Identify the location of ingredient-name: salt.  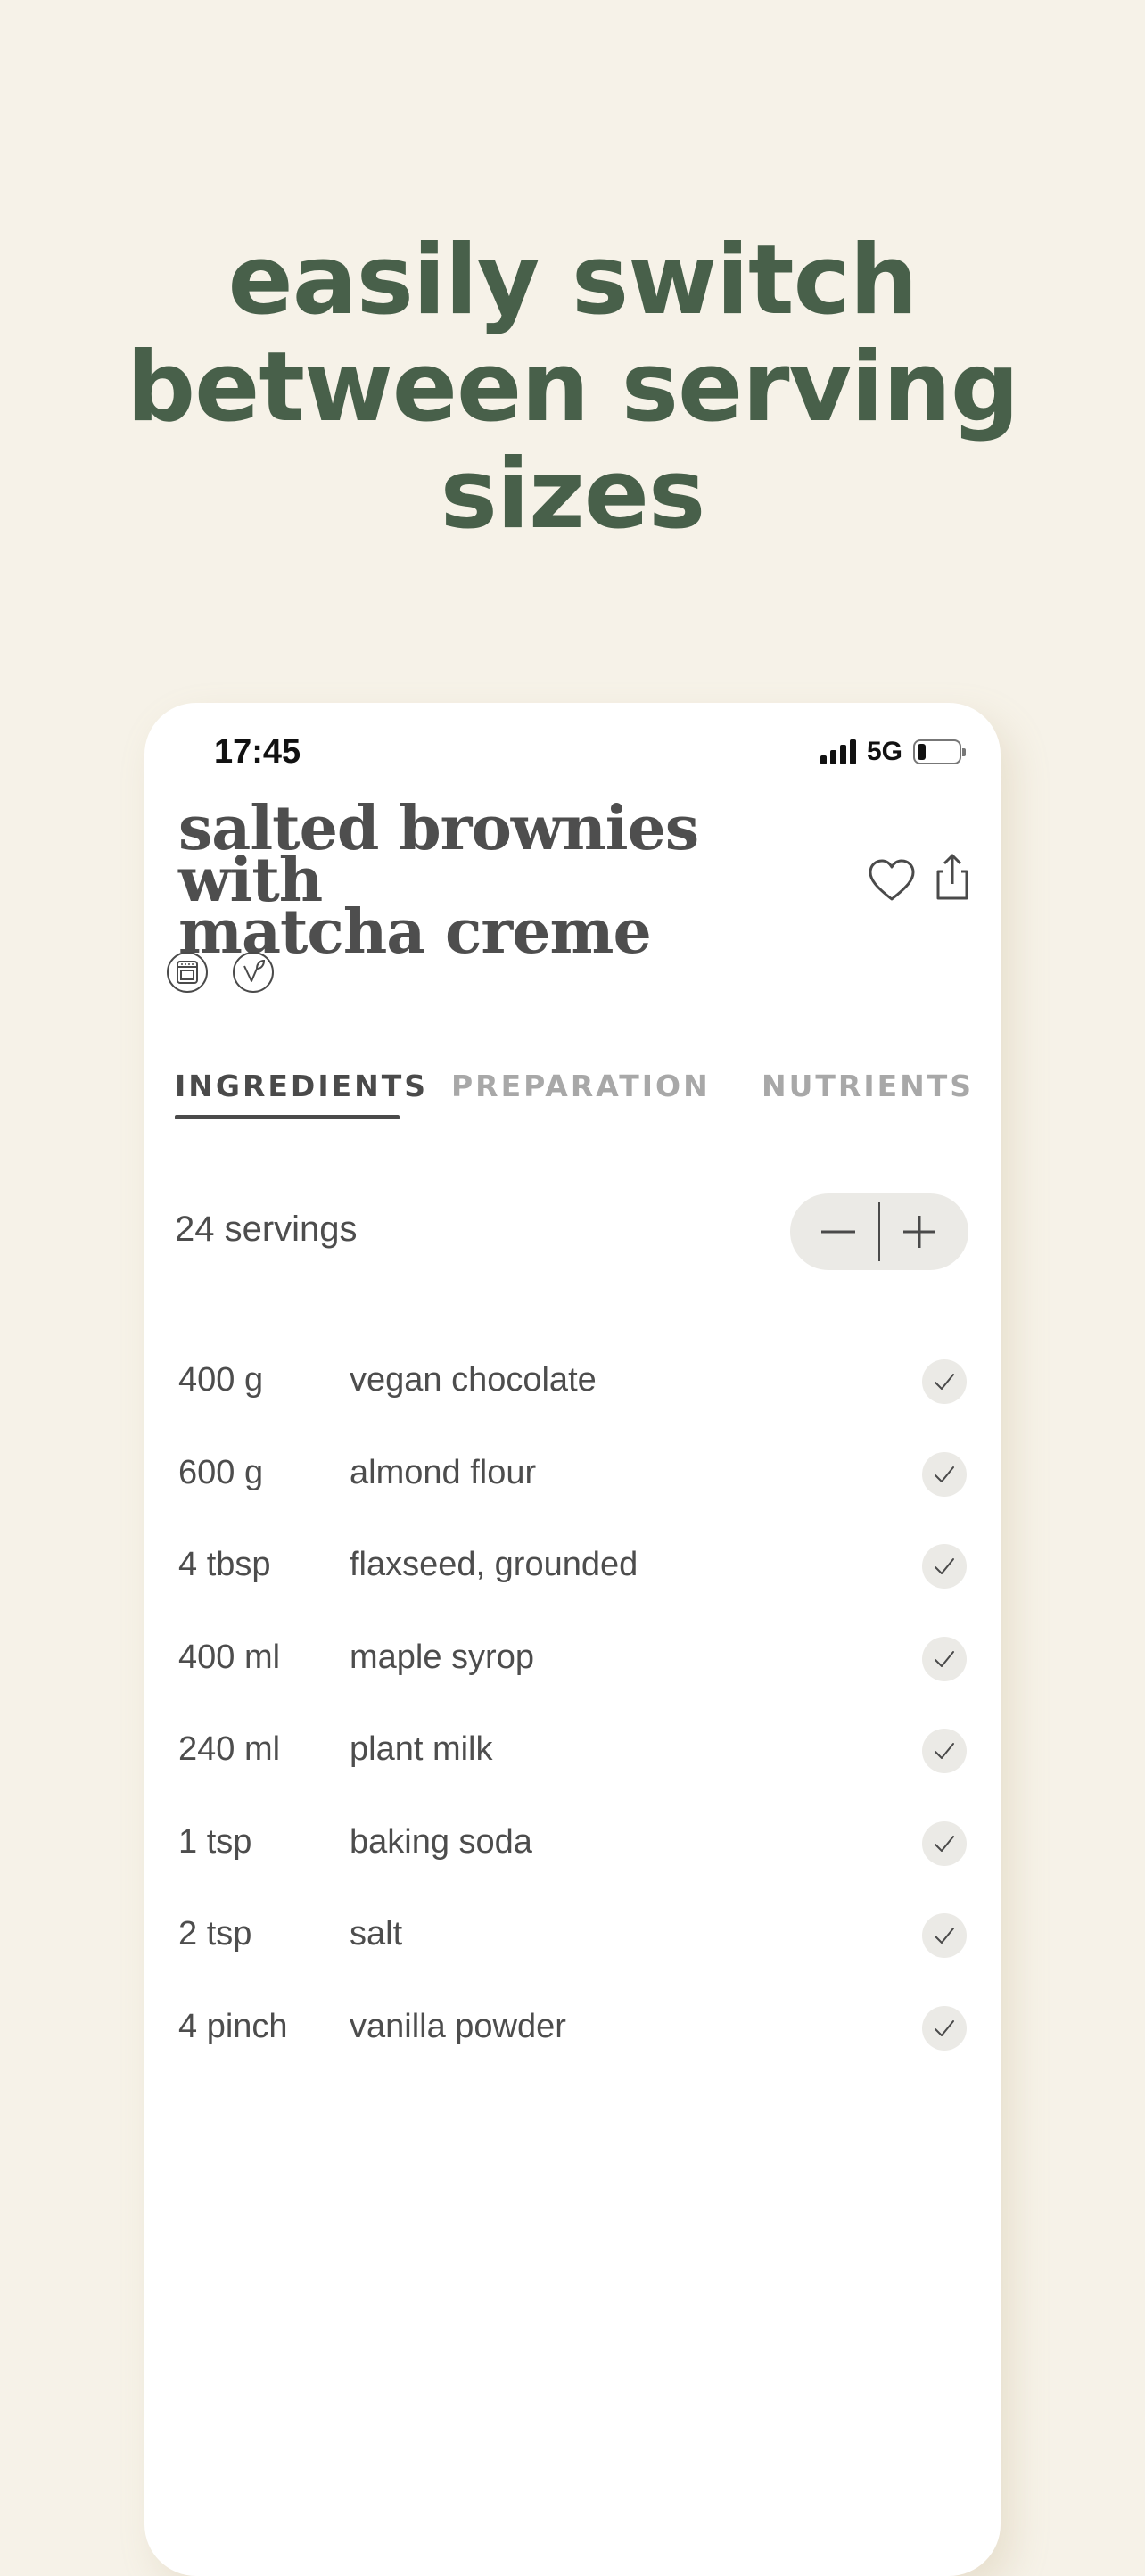
(376, 1934).